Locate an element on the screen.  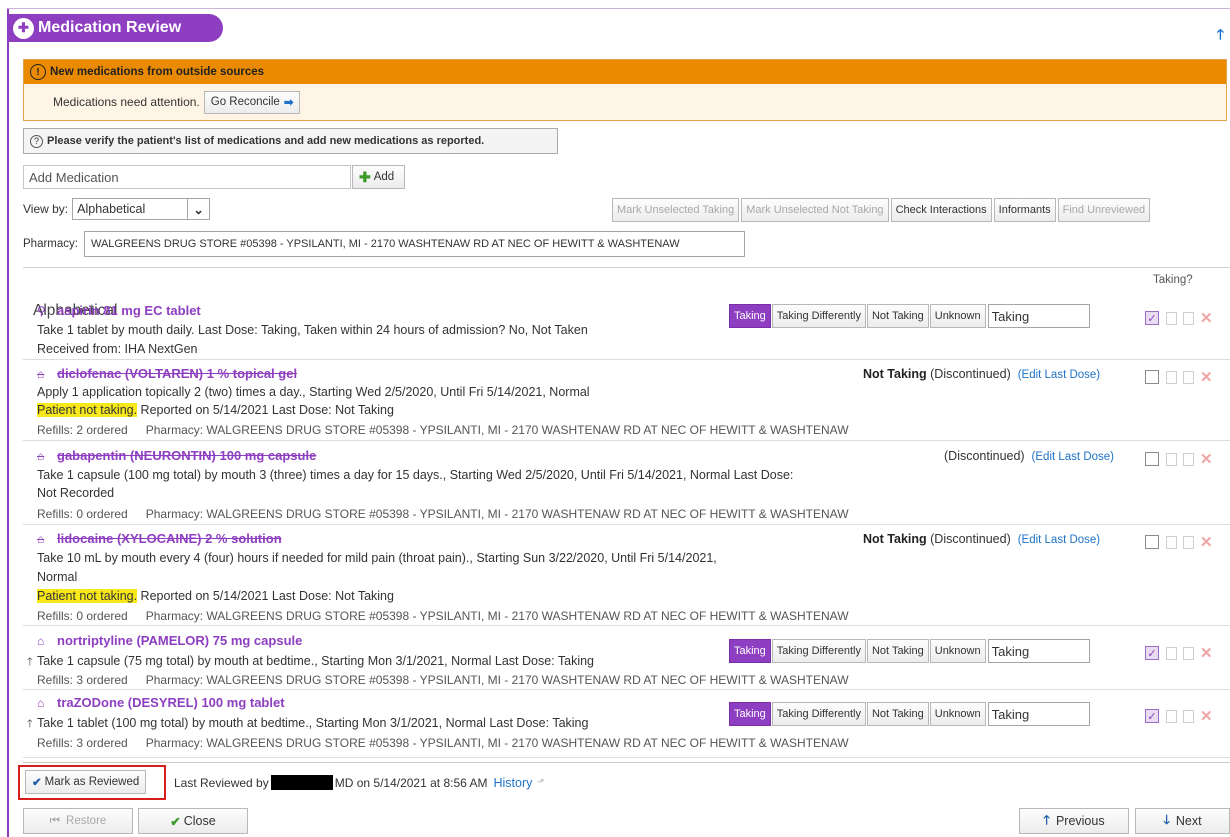
section-nav: 🡑 is located at coordinates (1220, 36).